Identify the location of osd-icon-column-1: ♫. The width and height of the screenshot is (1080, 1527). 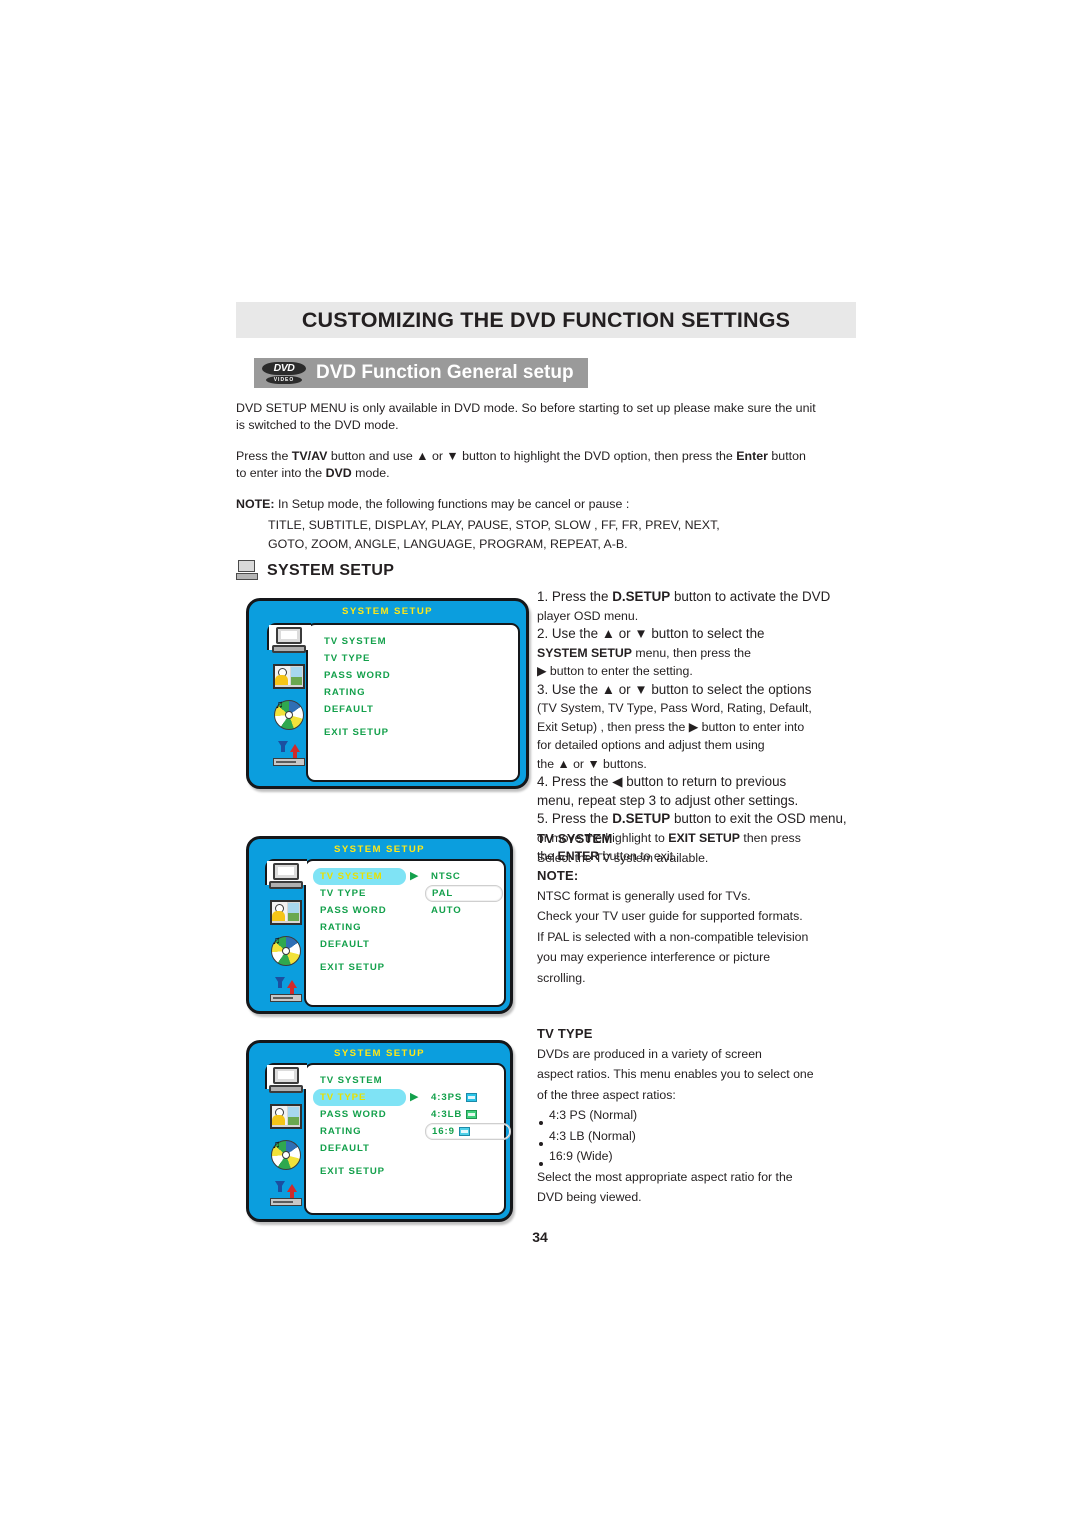
(289, 702).